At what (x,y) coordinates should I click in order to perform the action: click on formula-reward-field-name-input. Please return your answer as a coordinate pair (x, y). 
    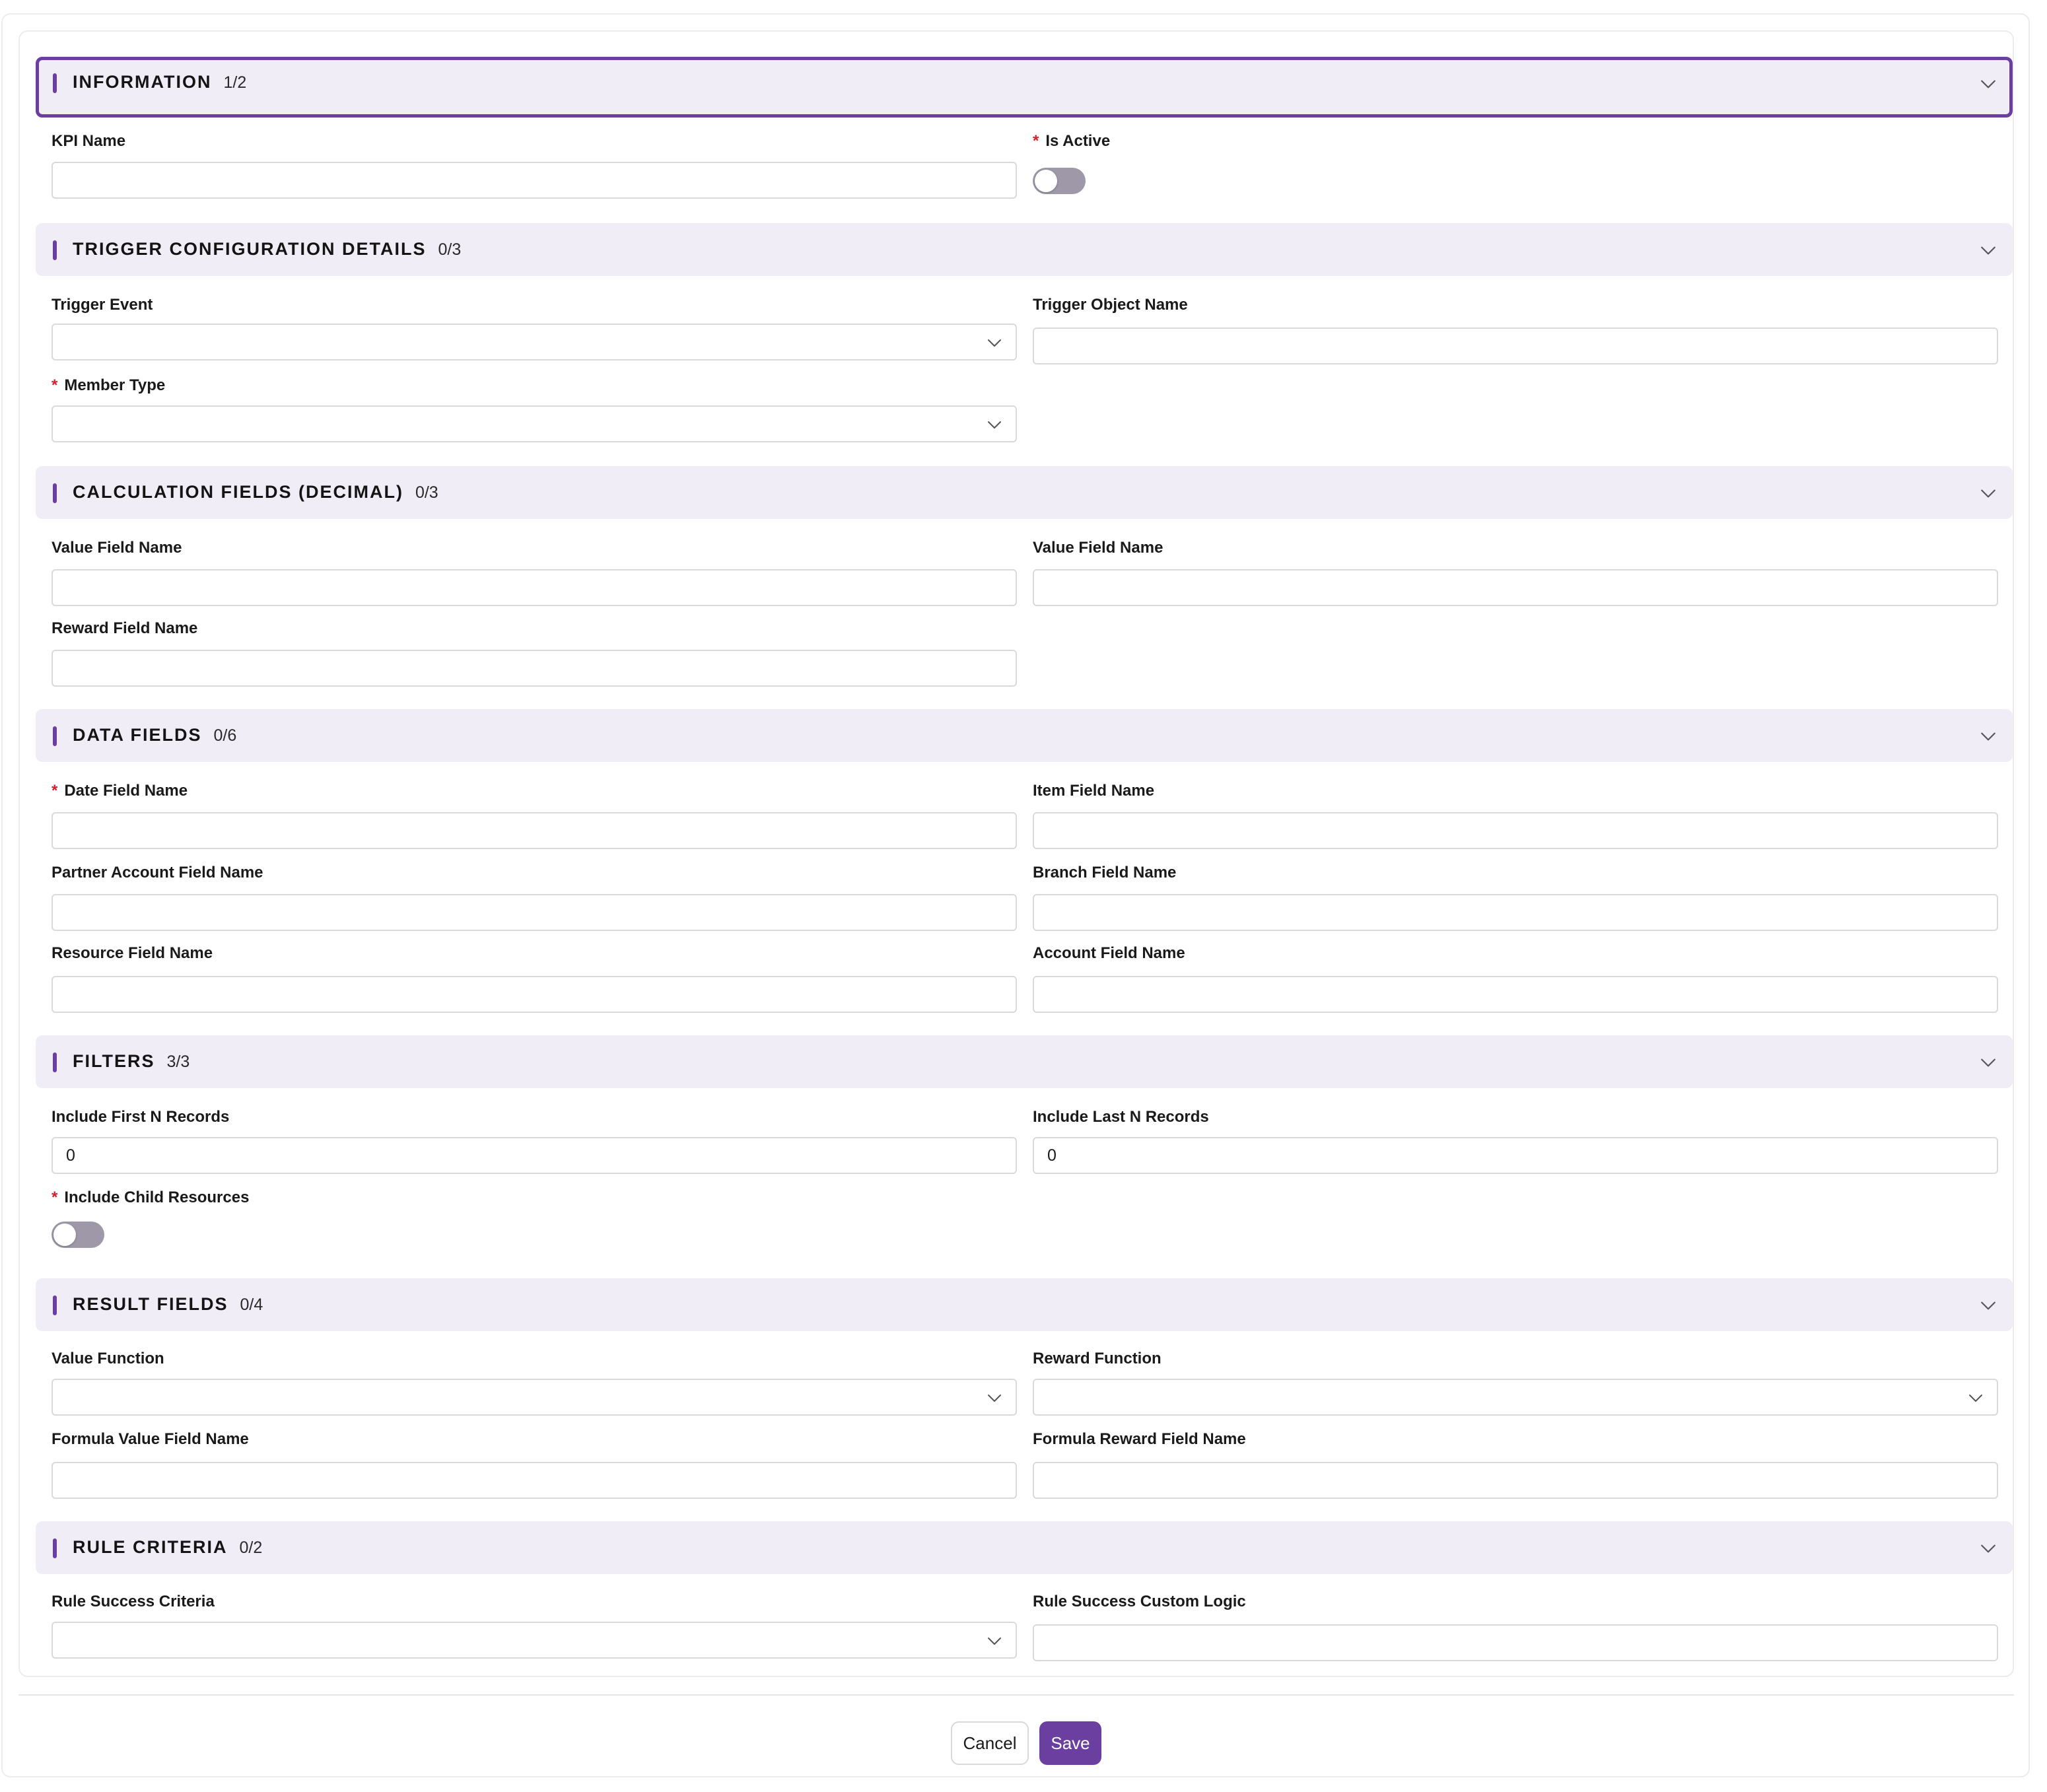
    Looking at the image, I should click on (1515, 1480).